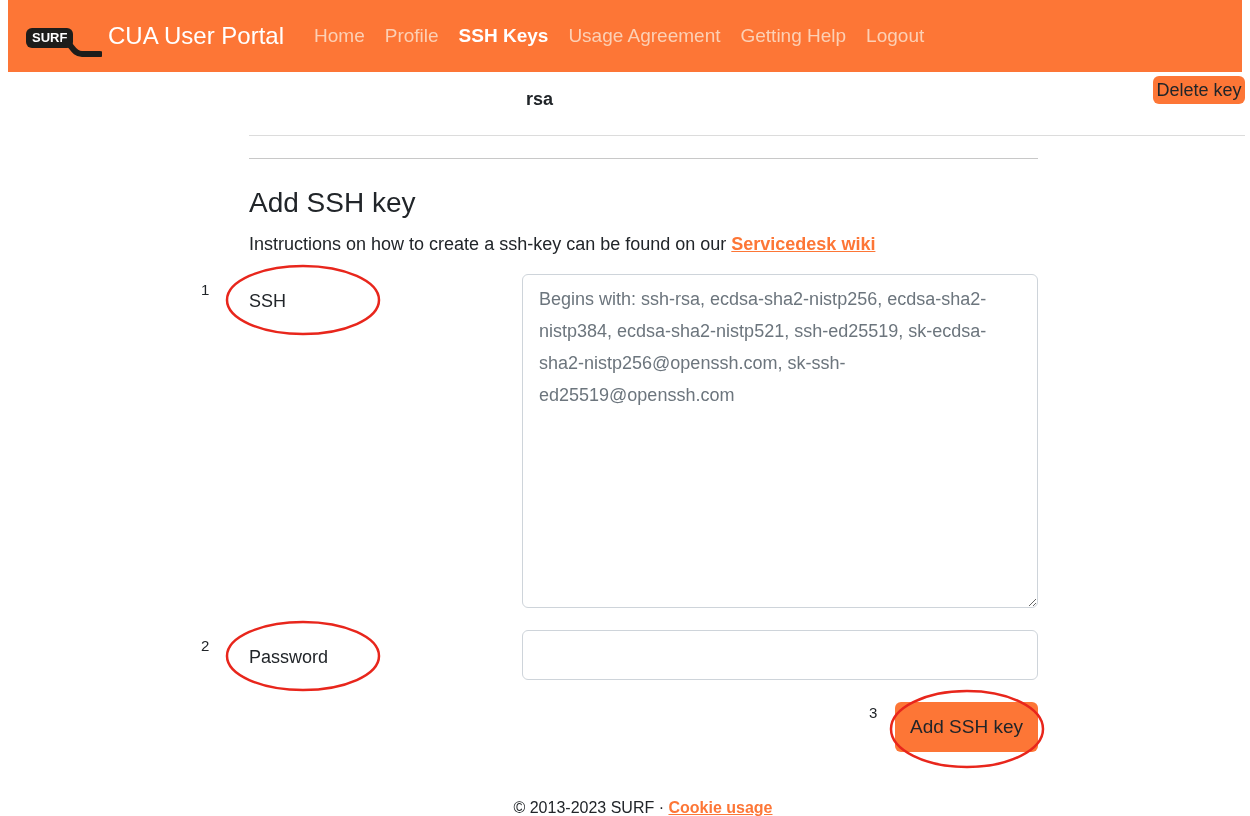 The width and height of the screenshot is (1250, 816). I want to click on key-type: rsa, so click(540, 99).